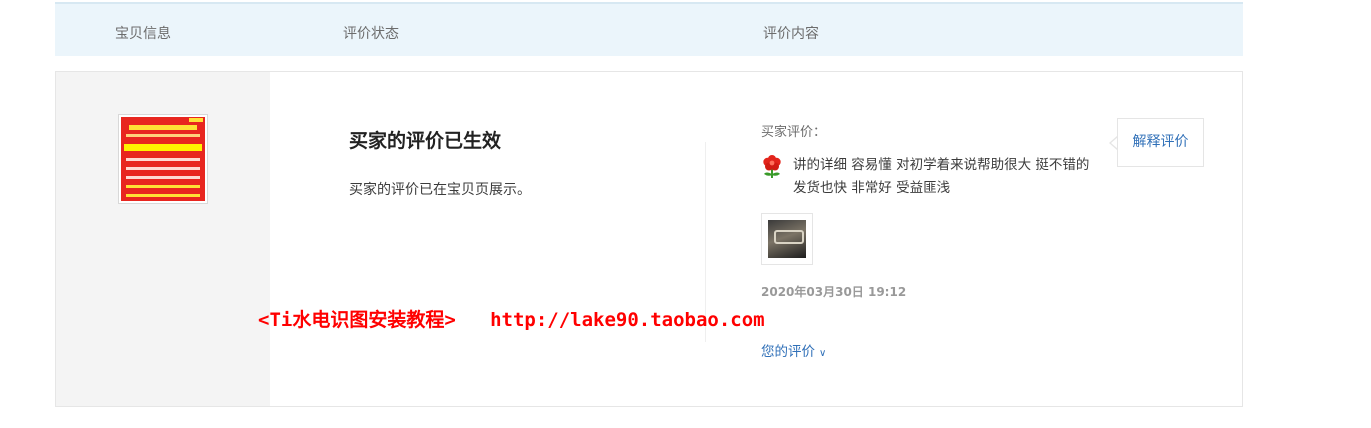  Describe the element at coordinates (794, 132) in the screenshot. I see `buyer-review-label: 买家评价：` at that location.